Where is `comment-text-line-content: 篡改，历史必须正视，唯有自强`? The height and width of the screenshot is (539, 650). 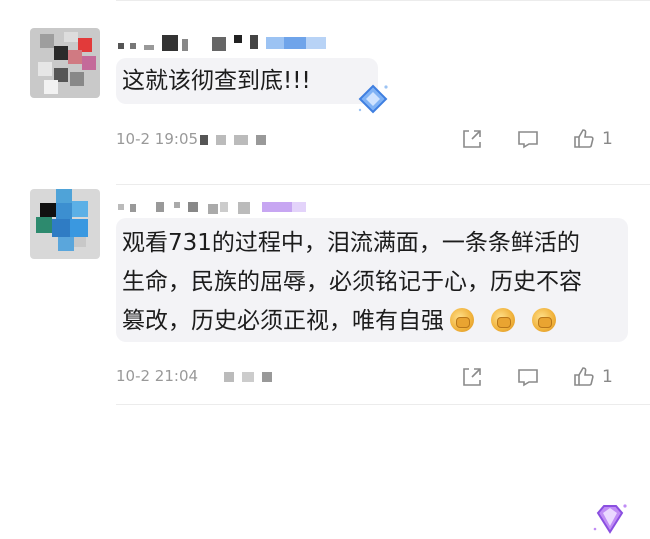 comment-text-line-content: 篡改，历史必须正视，唯有自强 is located at coordinates (283, 321).